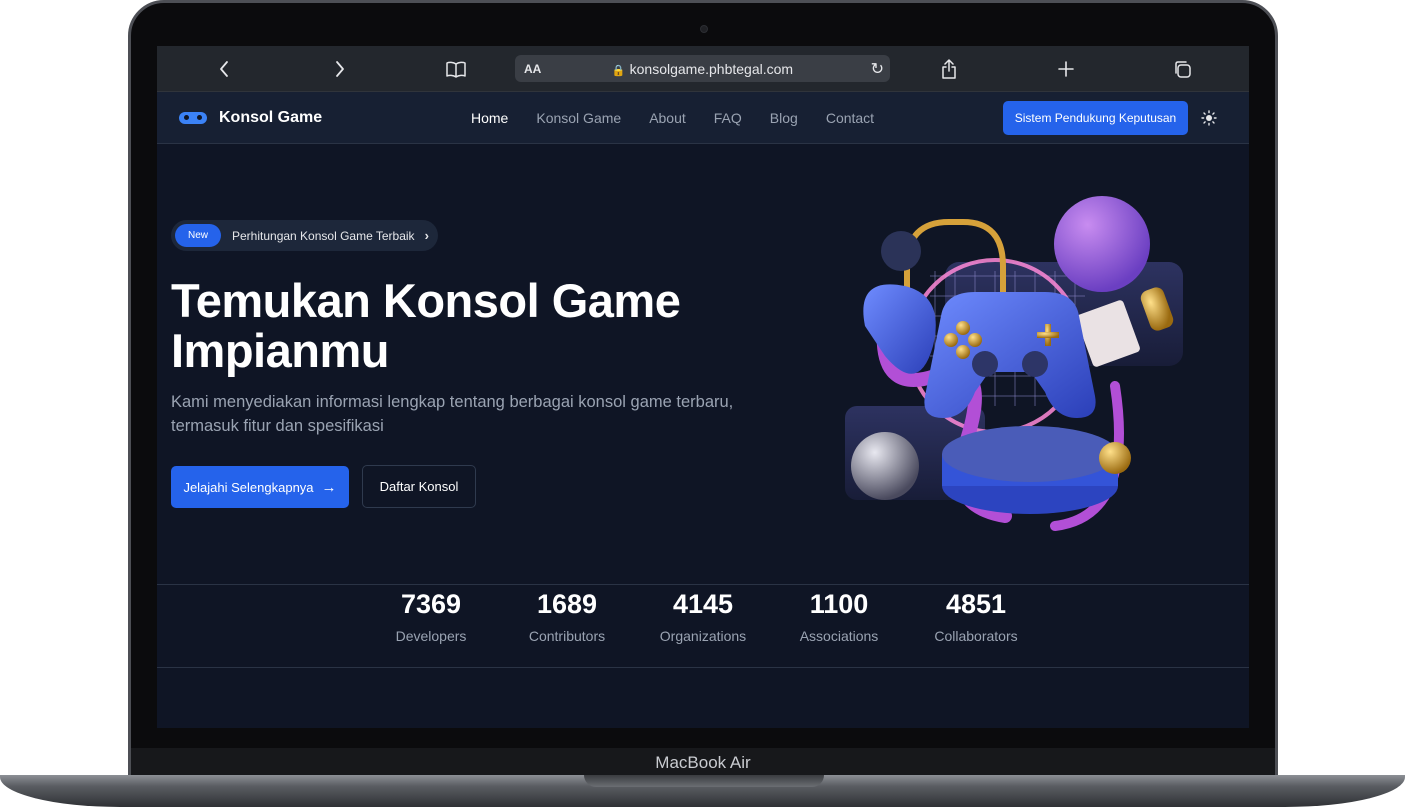  I want to click on stat-developers: 7369 Developers, so click(431, 614).